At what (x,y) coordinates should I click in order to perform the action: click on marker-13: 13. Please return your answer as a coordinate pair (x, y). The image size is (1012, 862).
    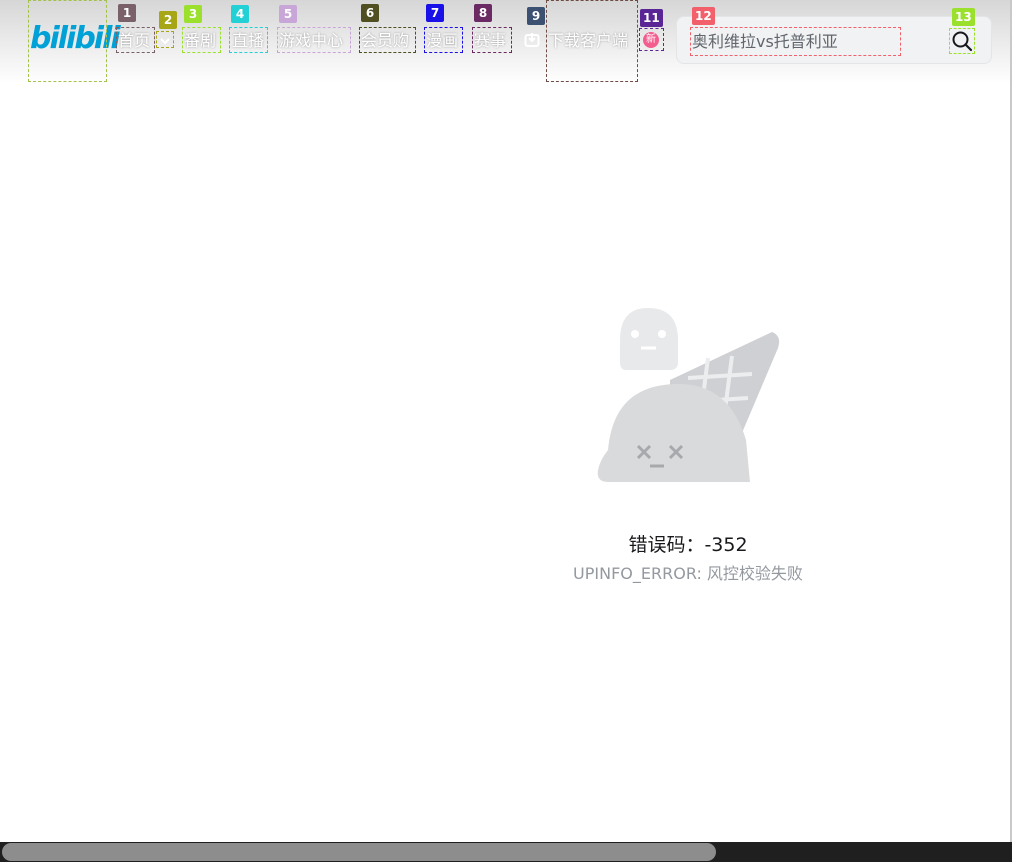
    Looking at the image, I should click on (963, 17).